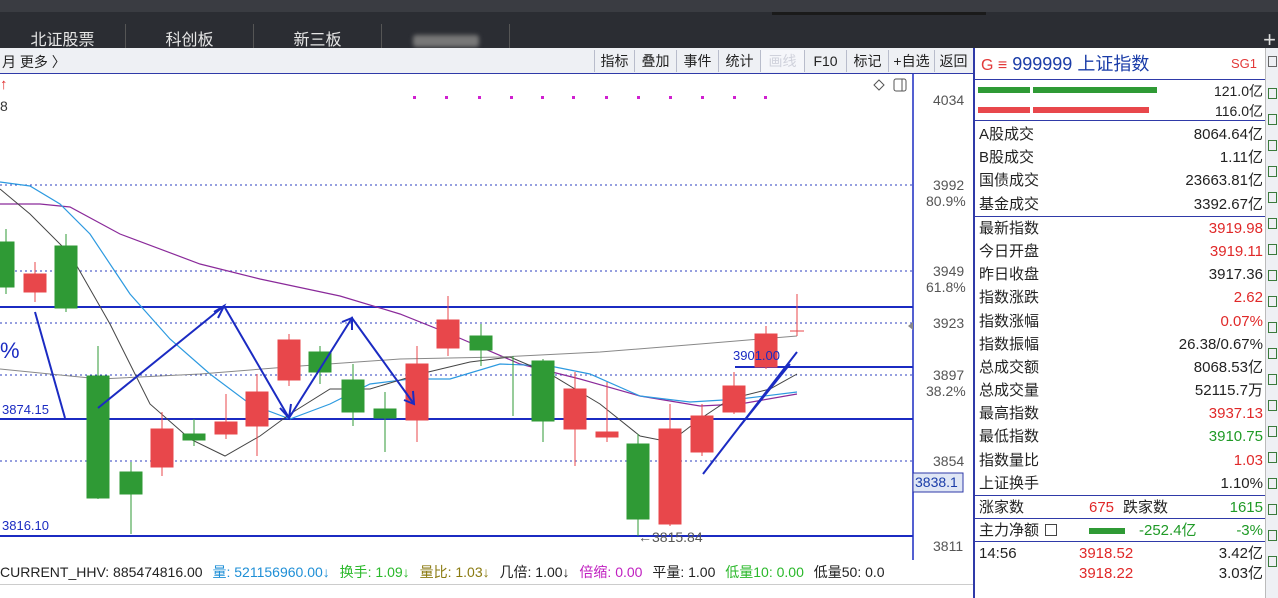 The width and height of the screenshot is (1278, 598). I want to click on stat-total-amount: 总成交额 8068.53亿, so click(1121, 367).